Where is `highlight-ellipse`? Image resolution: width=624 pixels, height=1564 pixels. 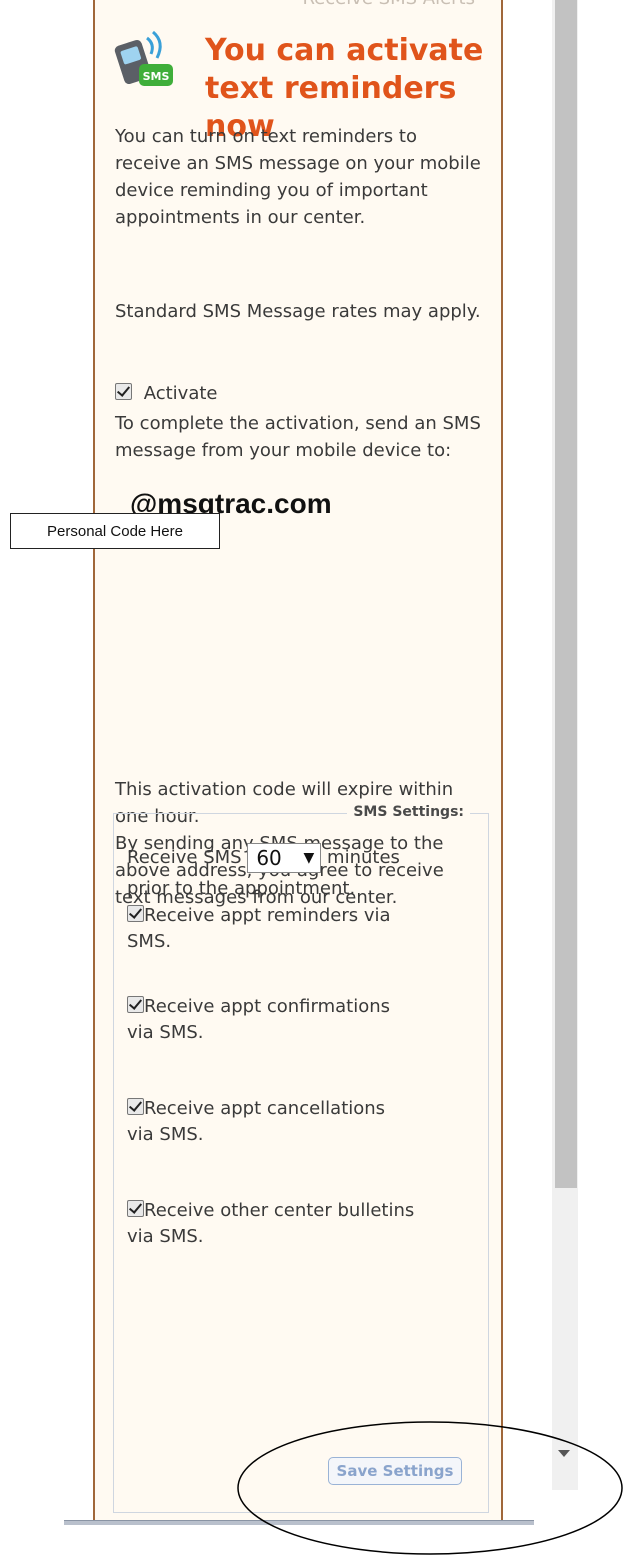 highlight-ellipse is located at coordinates (430, 1488).